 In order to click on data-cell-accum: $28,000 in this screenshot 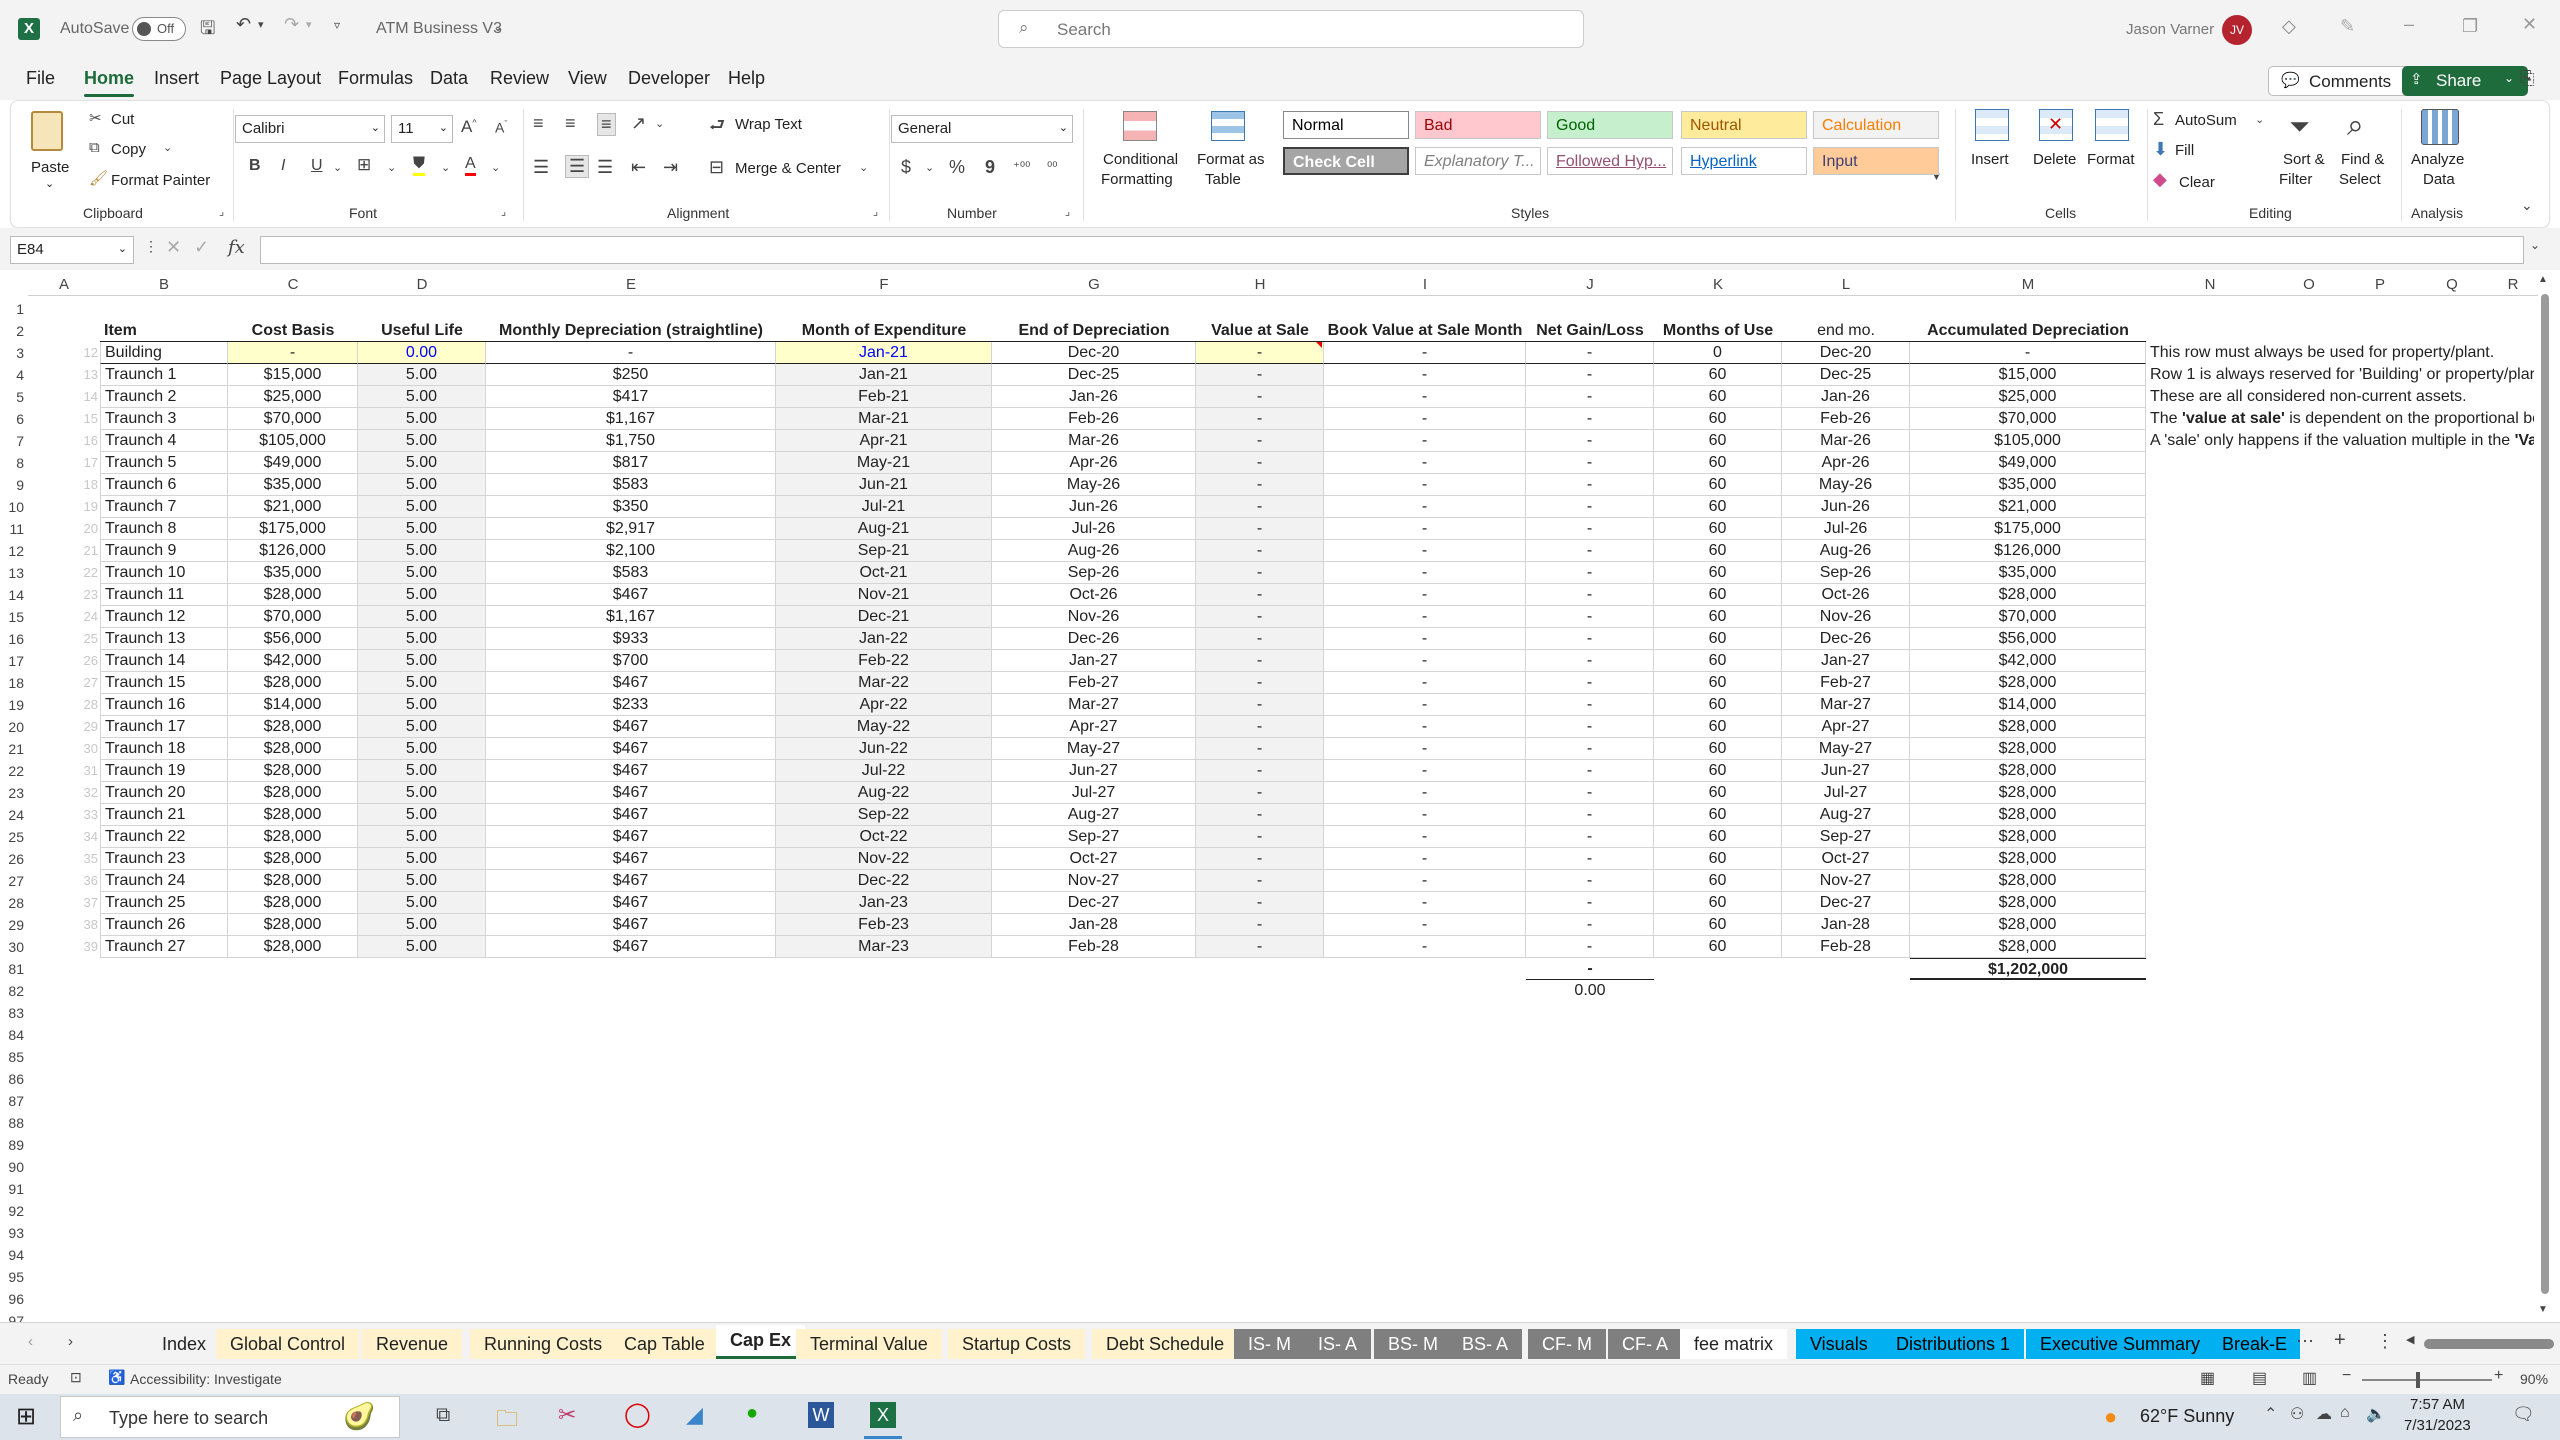, I will do `click(2028, 595)`.